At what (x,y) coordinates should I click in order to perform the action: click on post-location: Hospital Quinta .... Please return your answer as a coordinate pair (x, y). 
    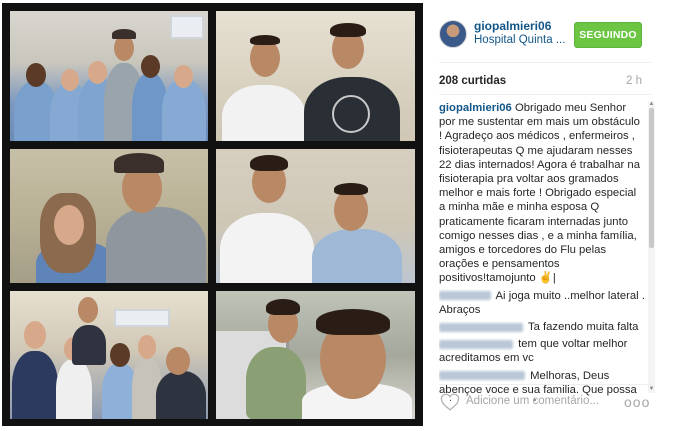
    Looking at the image, I should click on (531, 40).